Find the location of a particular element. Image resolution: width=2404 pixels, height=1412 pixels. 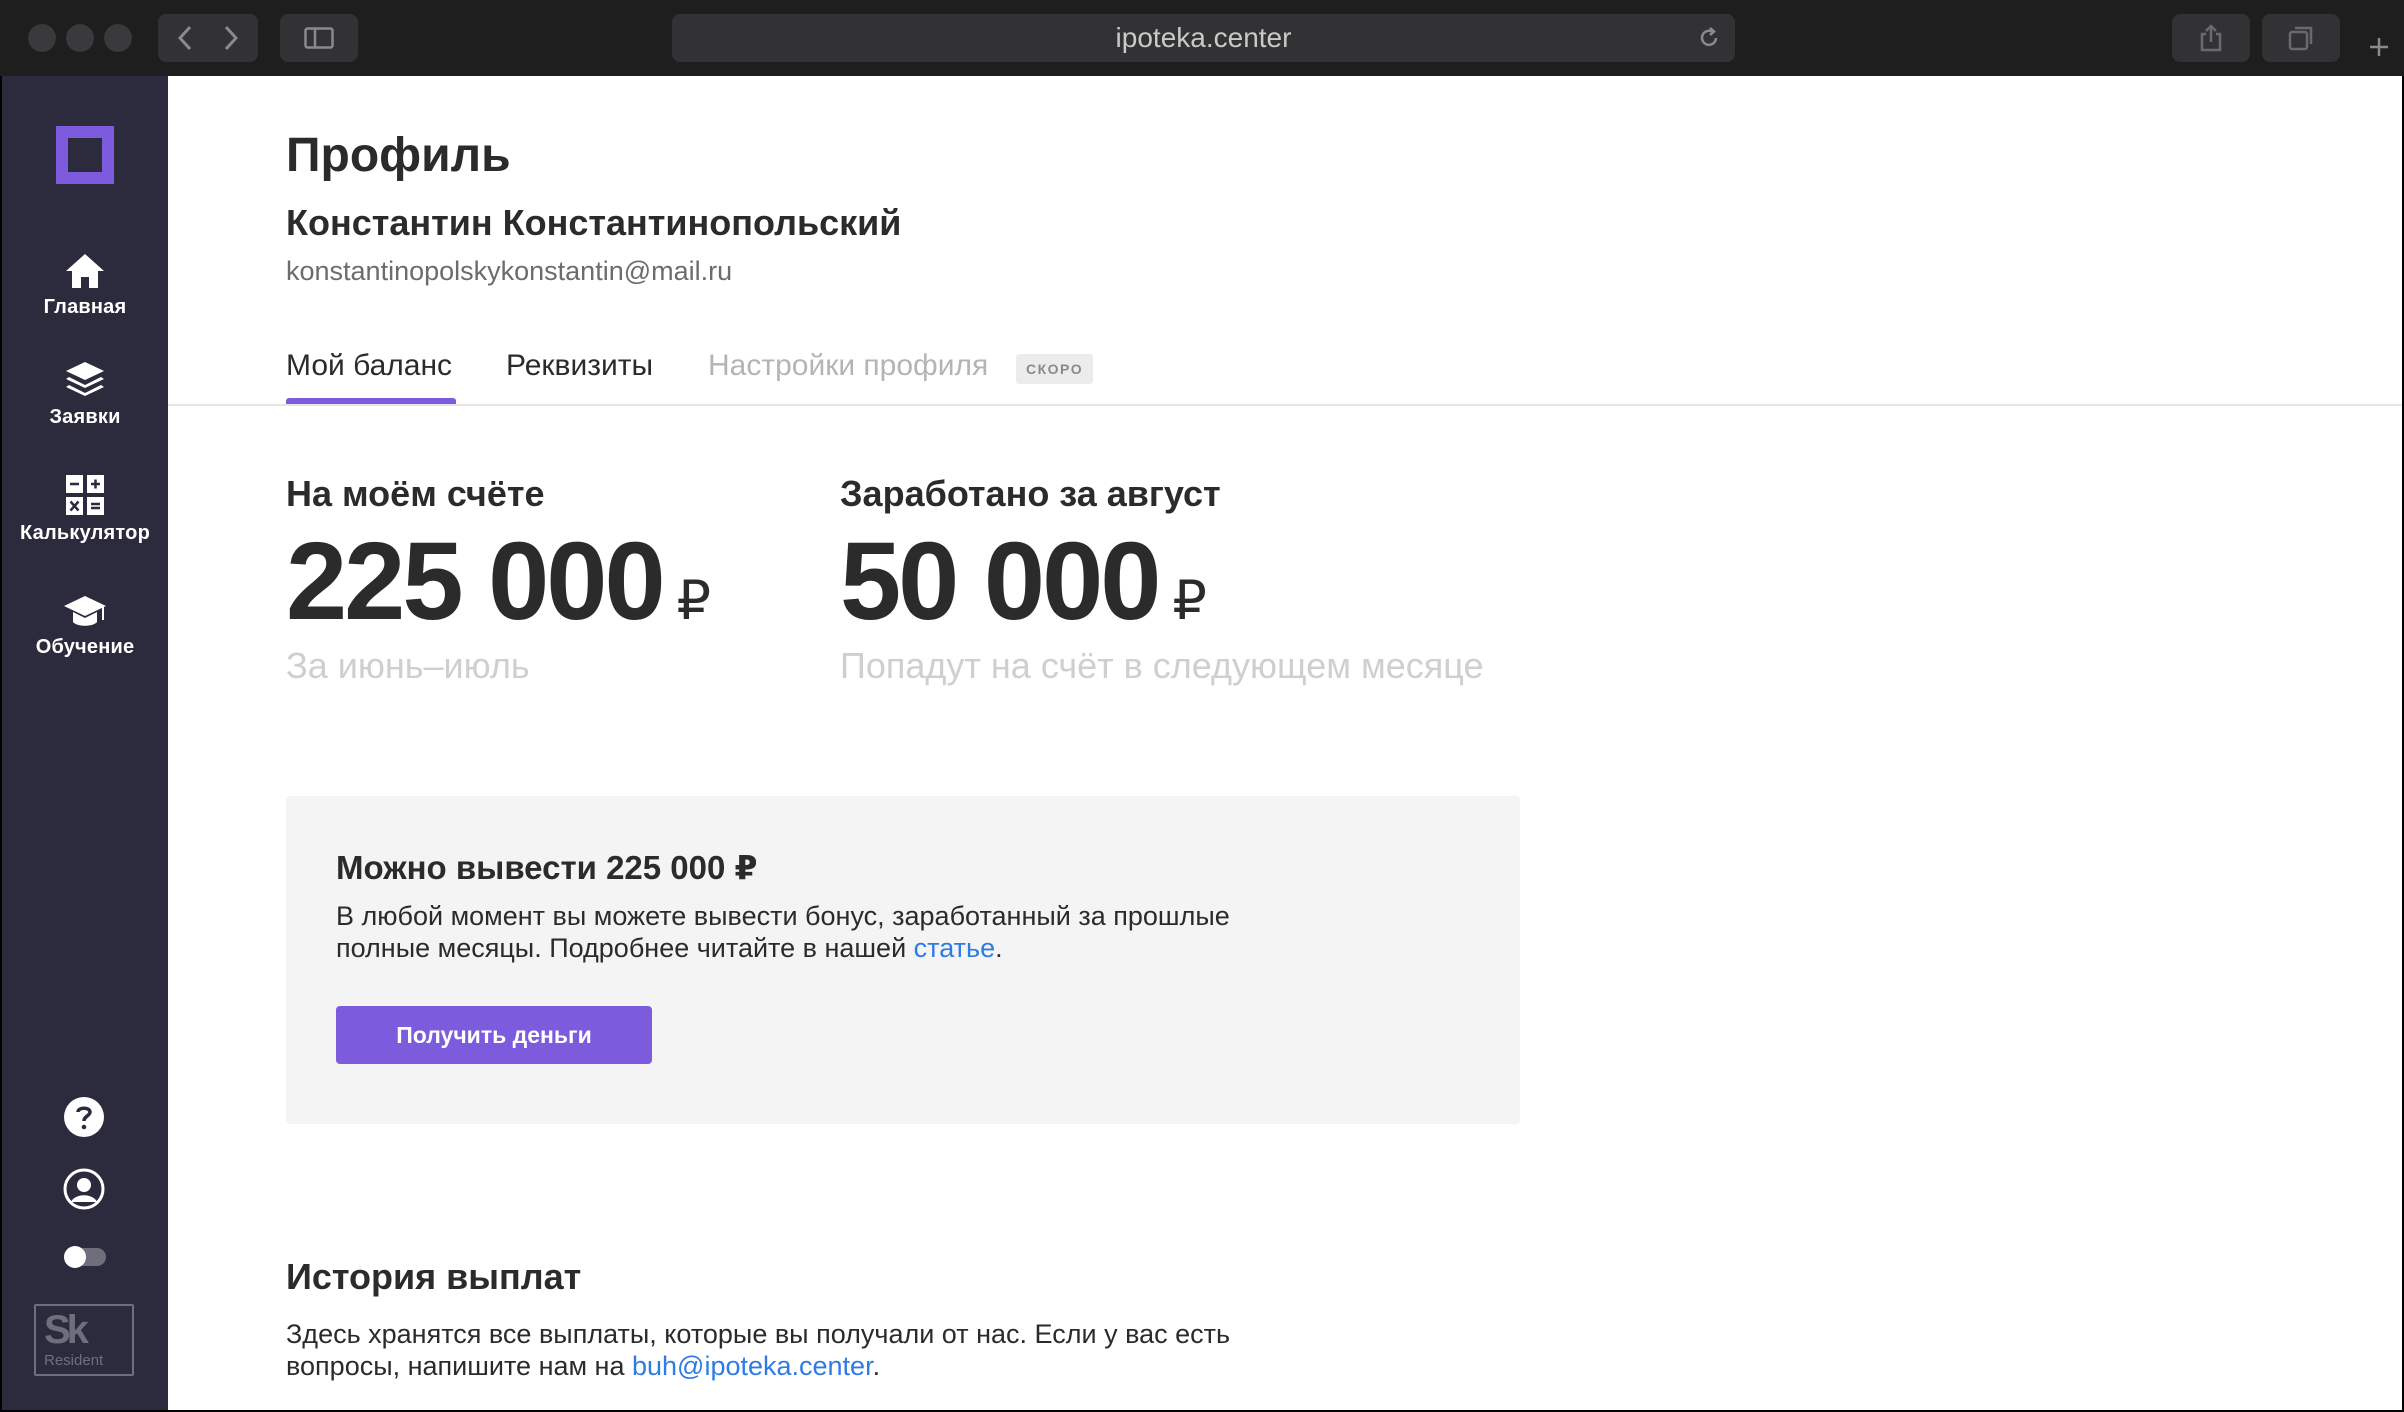

sidebar-item-calculator: Калькулятор is located at coordinates (85, 509).